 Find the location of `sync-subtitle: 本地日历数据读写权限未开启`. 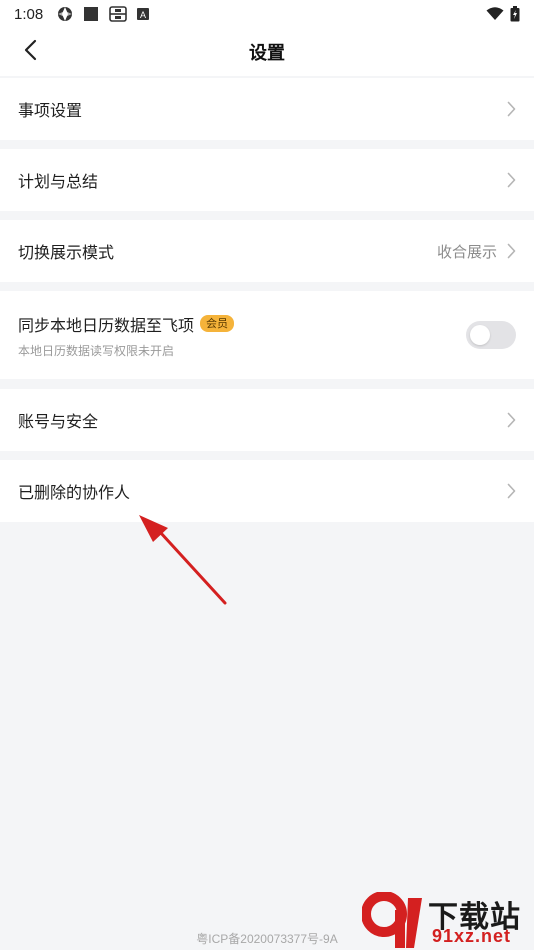

sync-subtitle: 本地日历数据读写权限未开启 is located at coordinates (96, 350).